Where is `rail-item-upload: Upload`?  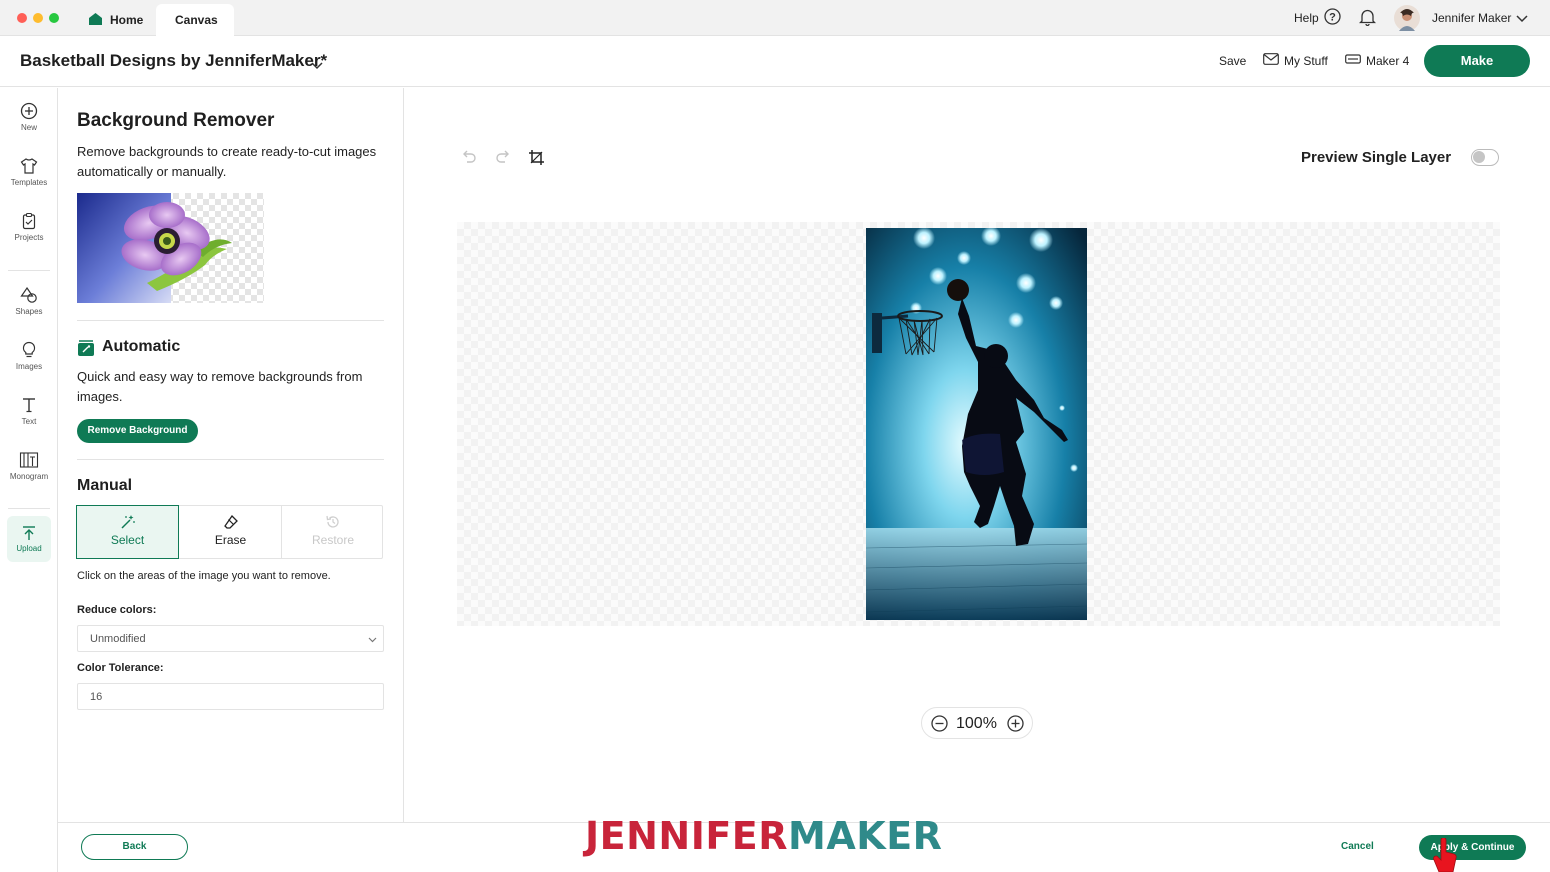
rail-item-upload: Upload is located at coordinates (29, 539).